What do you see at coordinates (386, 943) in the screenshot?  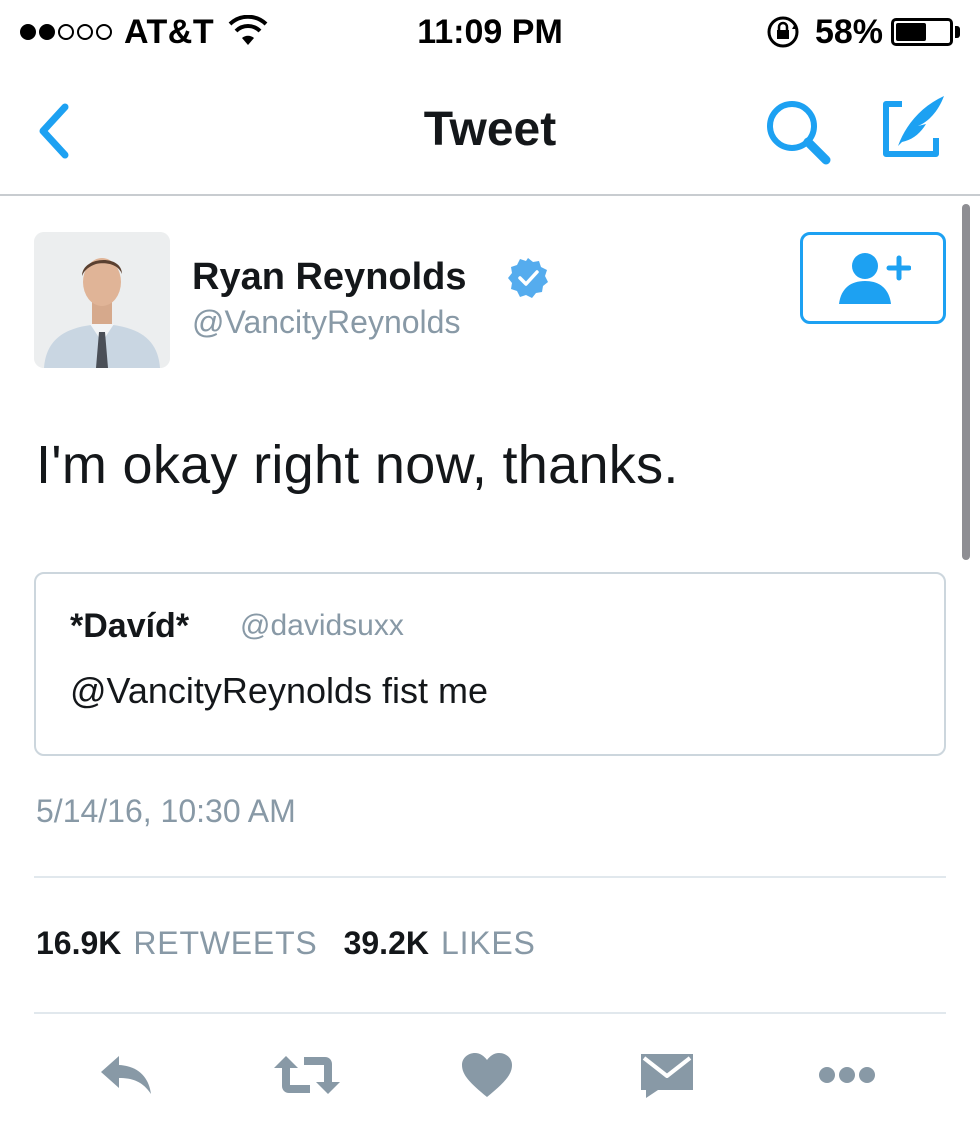 I see `likes-count: 39.2K` at bounding box center [386, 943].